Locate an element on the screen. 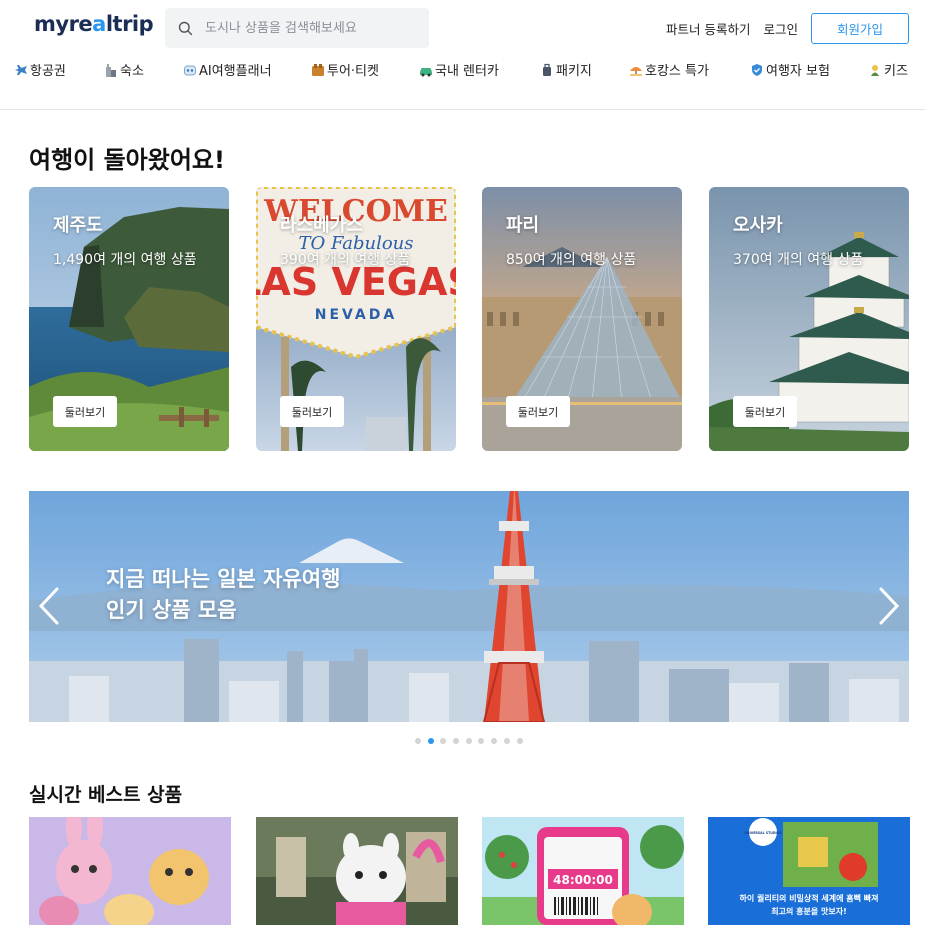 This screenshot has width=925, height=925. nav-item-ai-planner: AI여행플래너 is located at coordinates (227, 69).